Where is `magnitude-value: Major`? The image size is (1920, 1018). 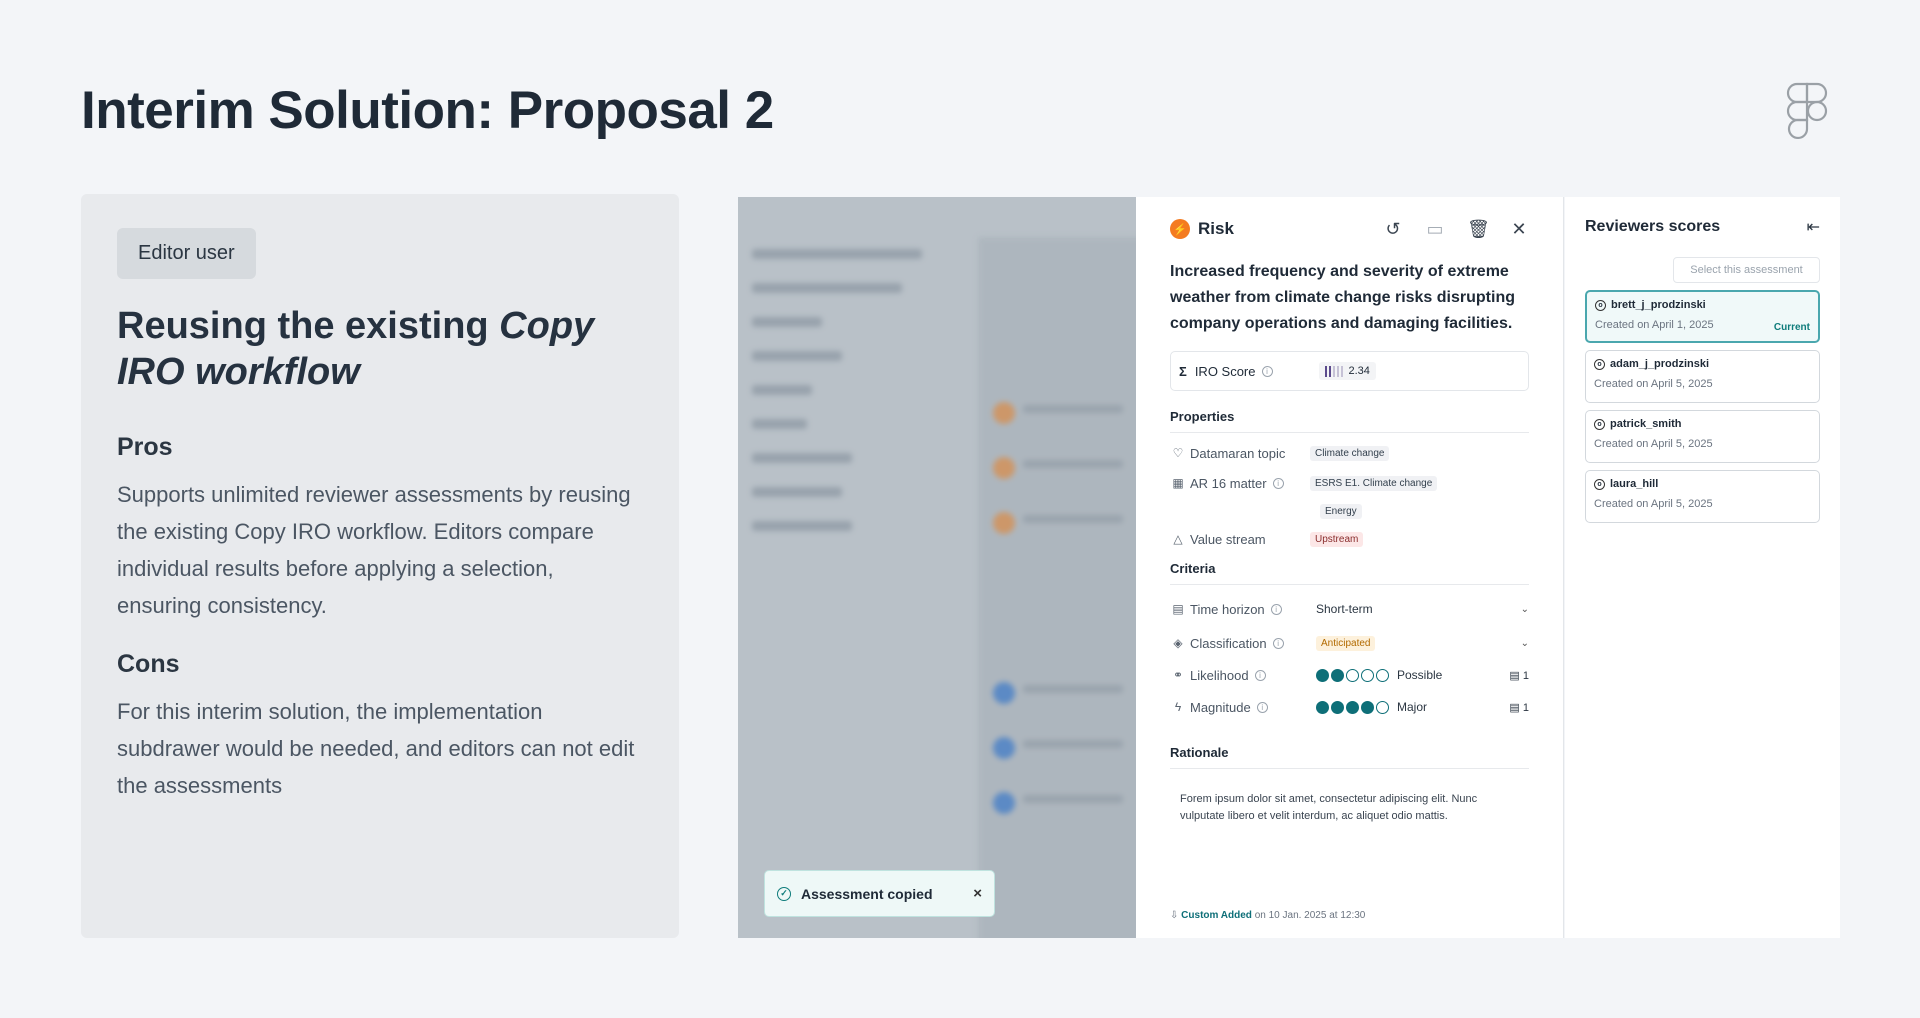 magnitude-value: Major is located at coordinates (1412, 707).